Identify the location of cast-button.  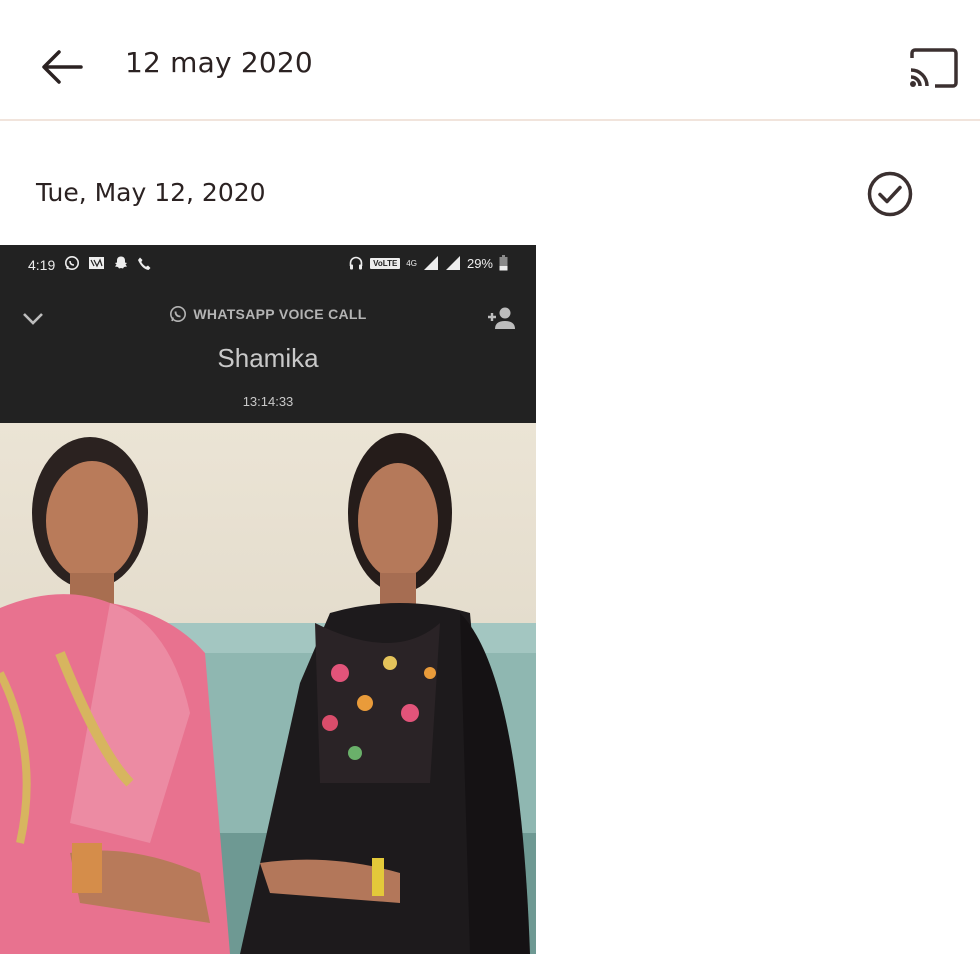
(933, 68).